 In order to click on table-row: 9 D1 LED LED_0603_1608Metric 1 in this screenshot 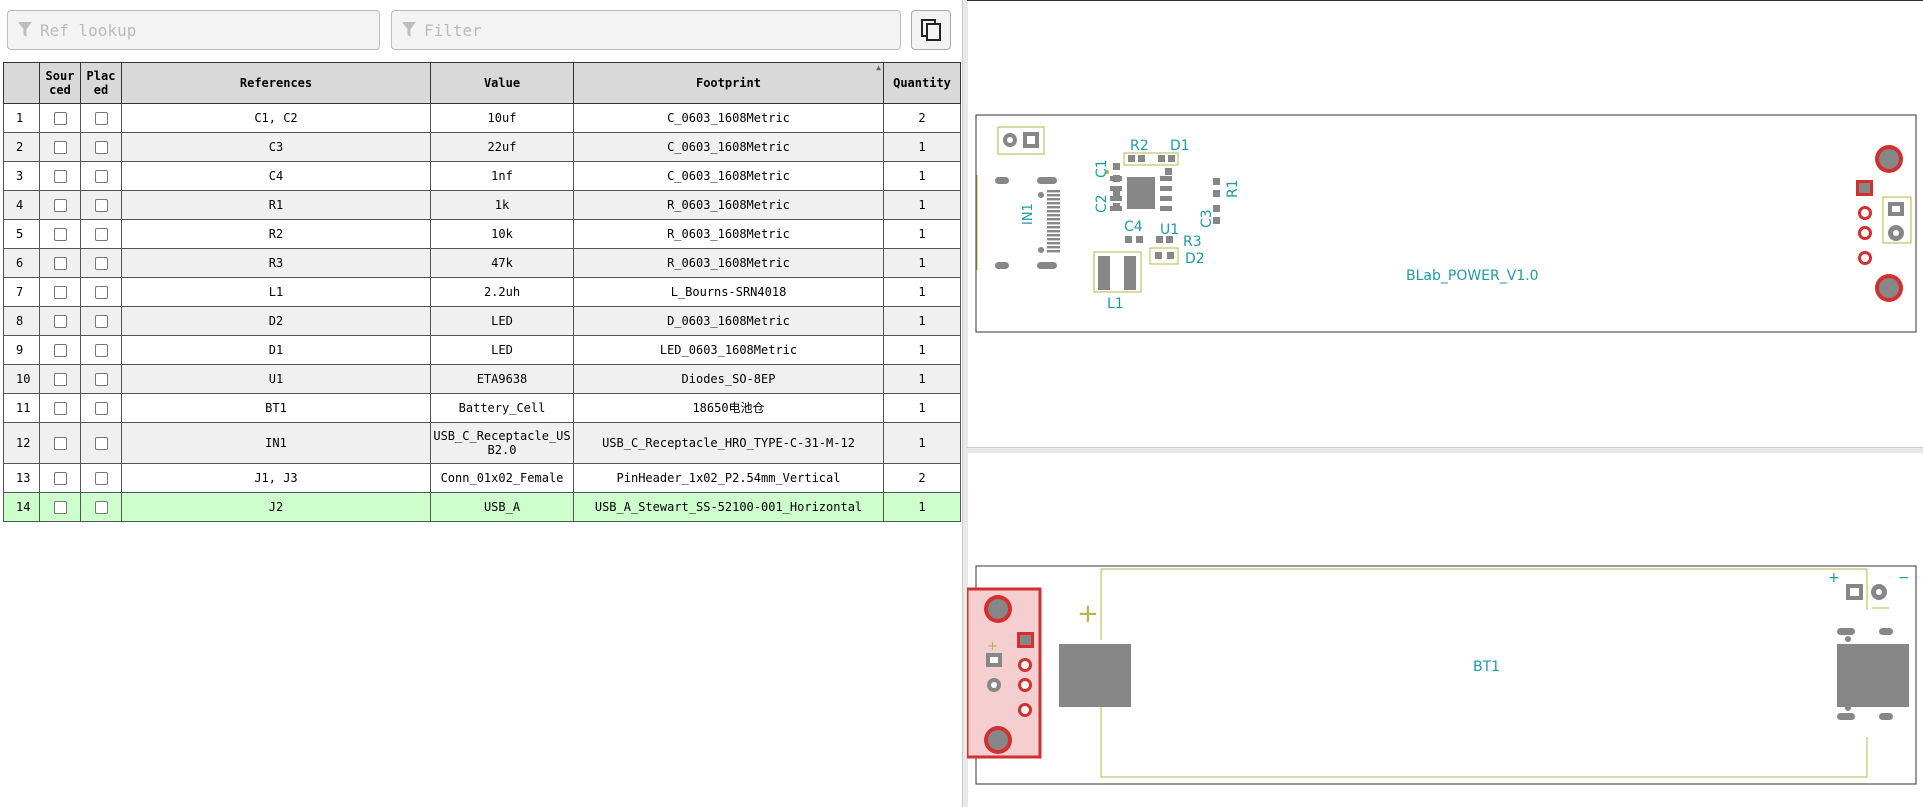, I will do `click(482, 350)`.